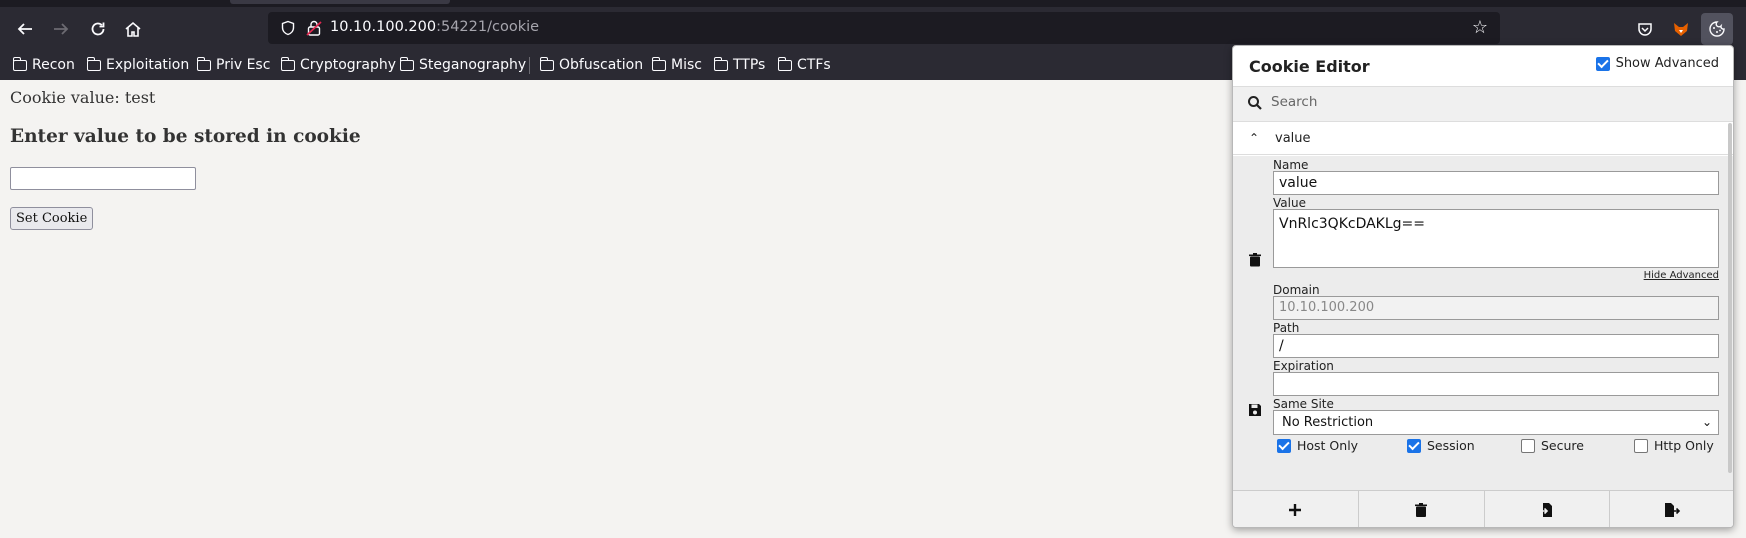 Image resolution: width=1746 pixels, height=538 pixels. What do you see at coordinates (340, 2) in the screenshot?
I see `active-tab` at bounding box center [340, 2].